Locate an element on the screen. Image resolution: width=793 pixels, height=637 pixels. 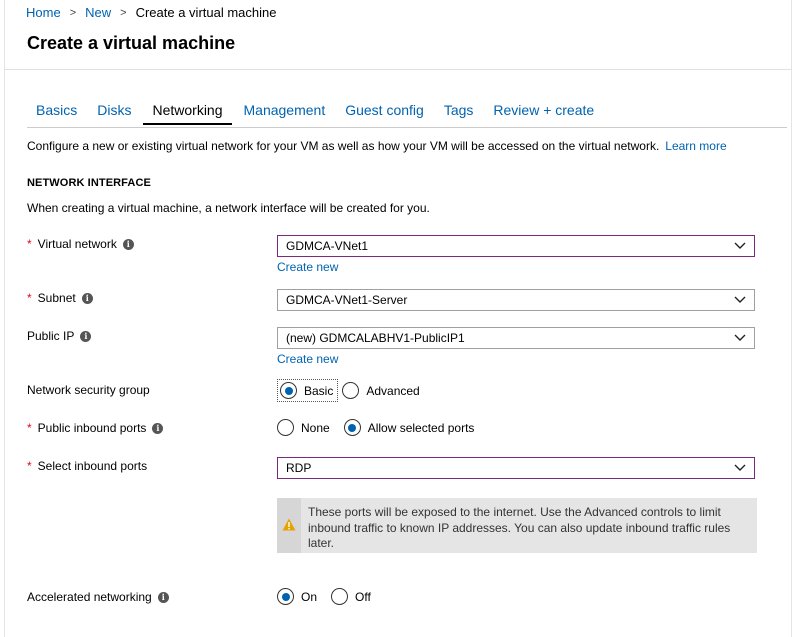
public-ip-select: (new) GDMCALABHV1-PublicIP1 is located at coordinates (516, 338).